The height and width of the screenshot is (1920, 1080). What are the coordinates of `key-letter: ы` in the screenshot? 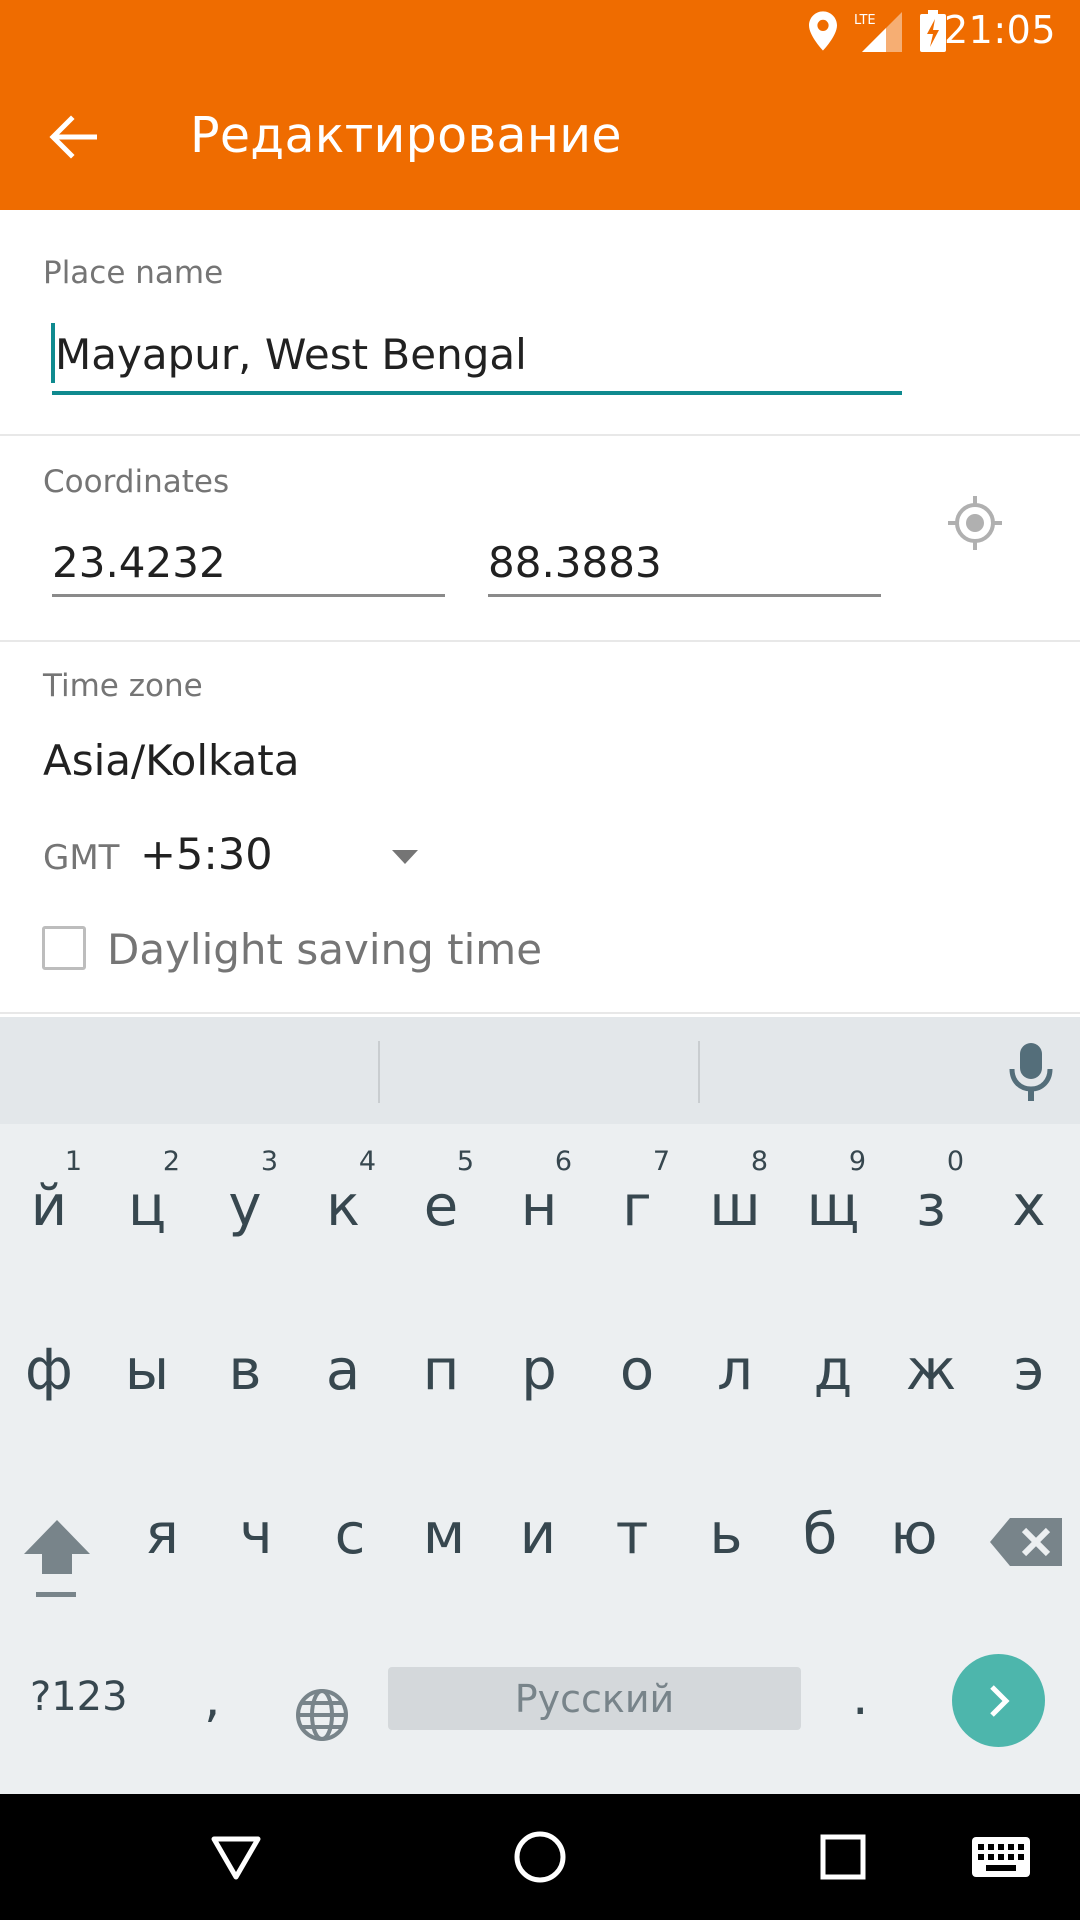 It's located at (147, 1370).